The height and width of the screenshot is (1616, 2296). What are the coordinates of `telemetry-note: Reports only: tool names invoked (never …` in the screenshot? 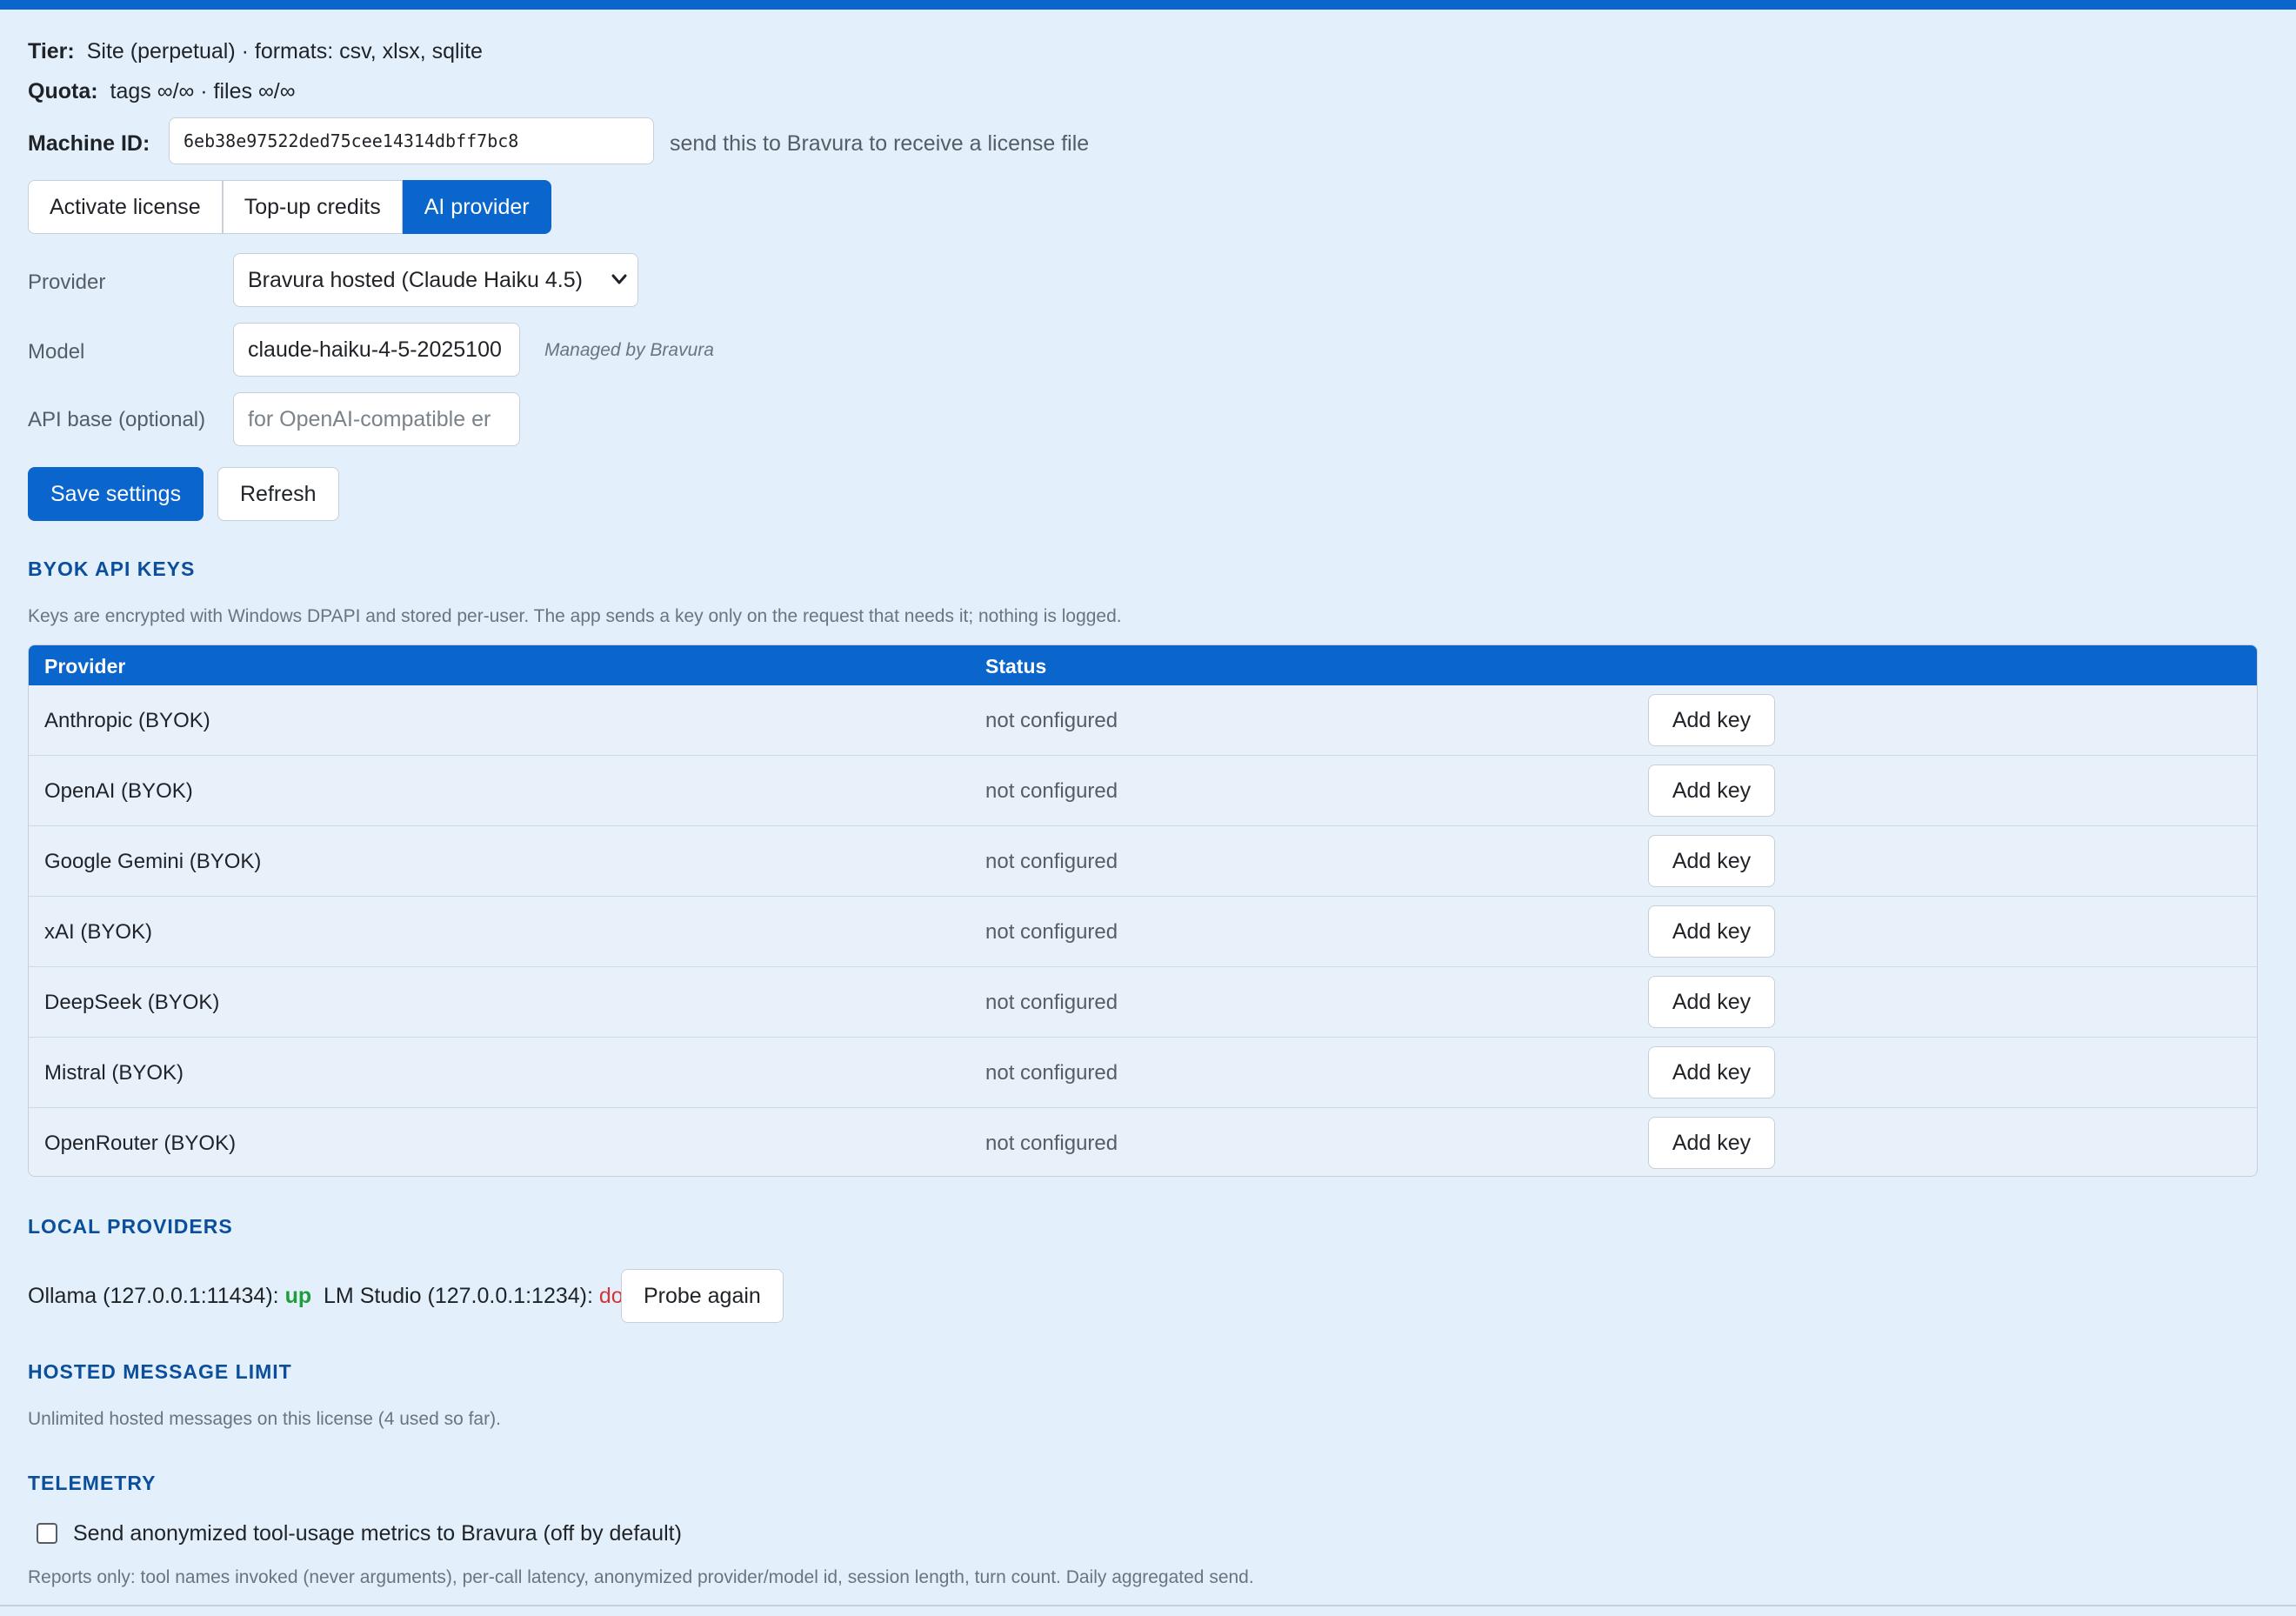 It's located at (641, 1577).